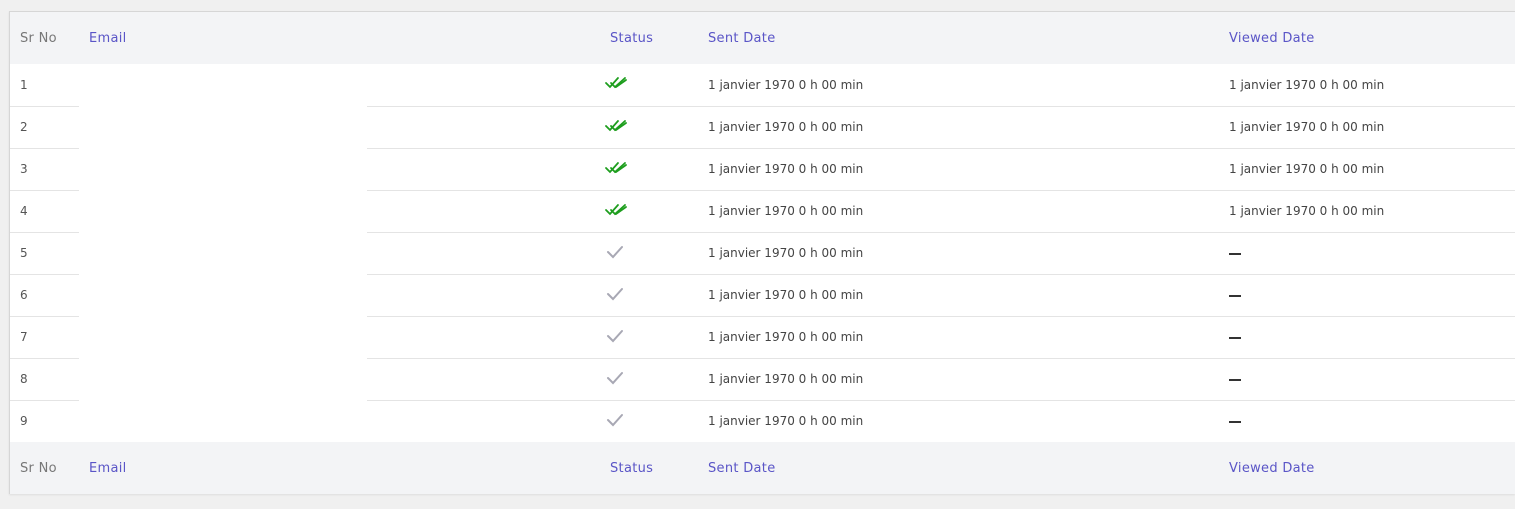 Image resolution: width=1515 pixels, height=509 pixels. I want to click on table-row: 9 1 janvier 1970 0 h 00 min, so click(762, 420).